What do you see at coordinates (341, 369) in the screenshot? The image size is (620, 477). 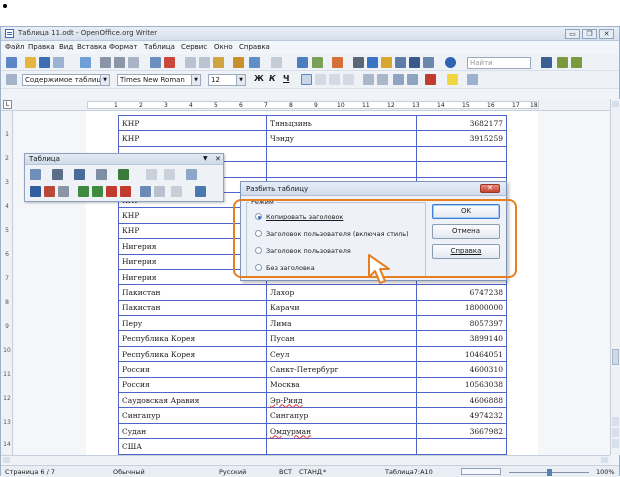 I see `city-cell: Санкт-Петербург` at bounding box center [341, 369].